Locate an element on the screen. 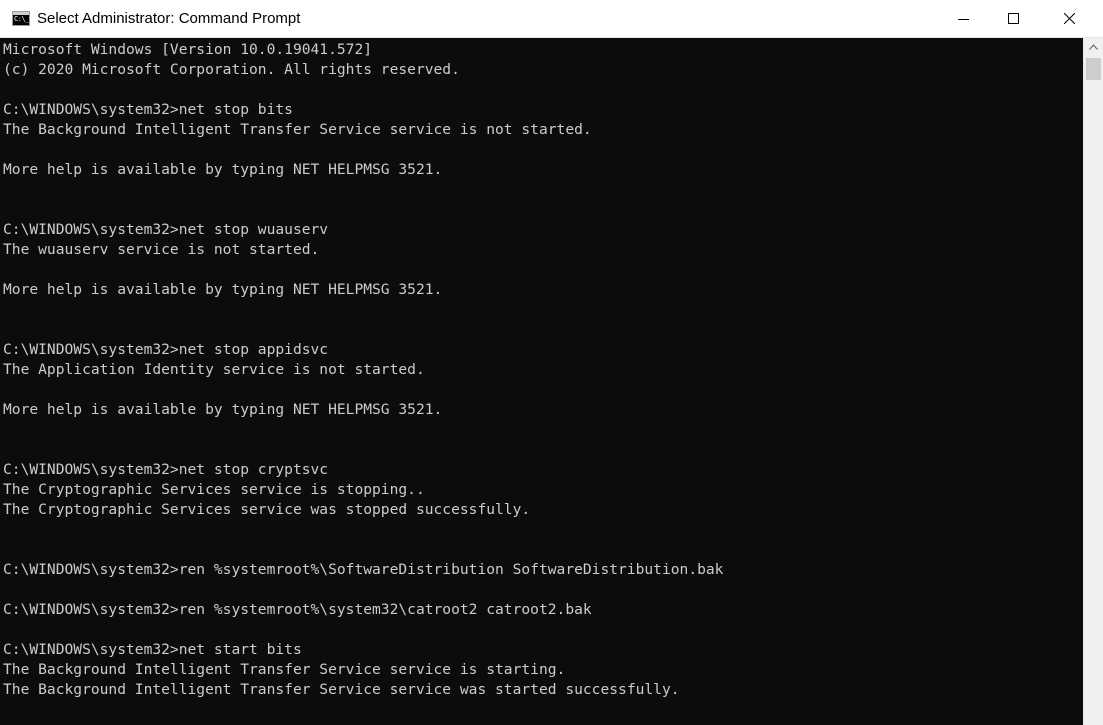  console-line: C:\WINDOWS\system32>net stop wuauserv is located at coordinates (166, 229).